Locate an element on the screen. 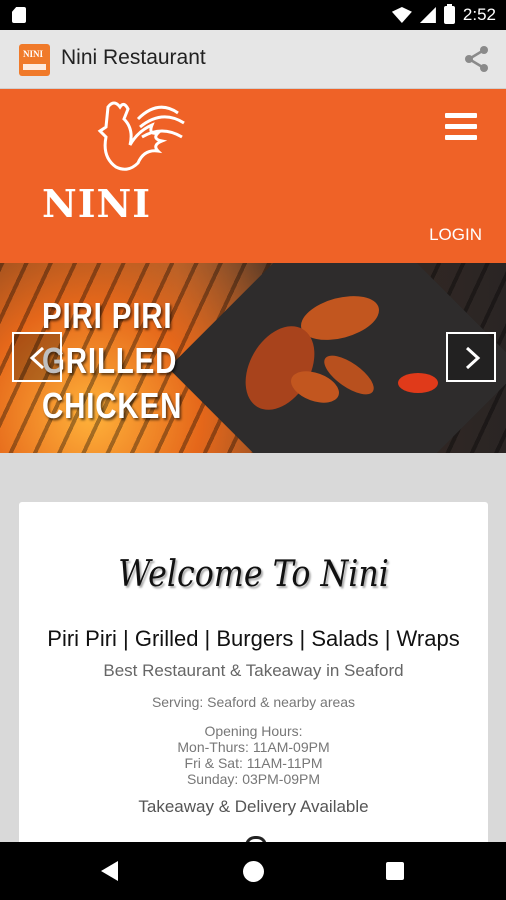 Image resolution: width=506 pixels, height=900 pixels. chevron-left-icon is located at coordinates (37, 358).